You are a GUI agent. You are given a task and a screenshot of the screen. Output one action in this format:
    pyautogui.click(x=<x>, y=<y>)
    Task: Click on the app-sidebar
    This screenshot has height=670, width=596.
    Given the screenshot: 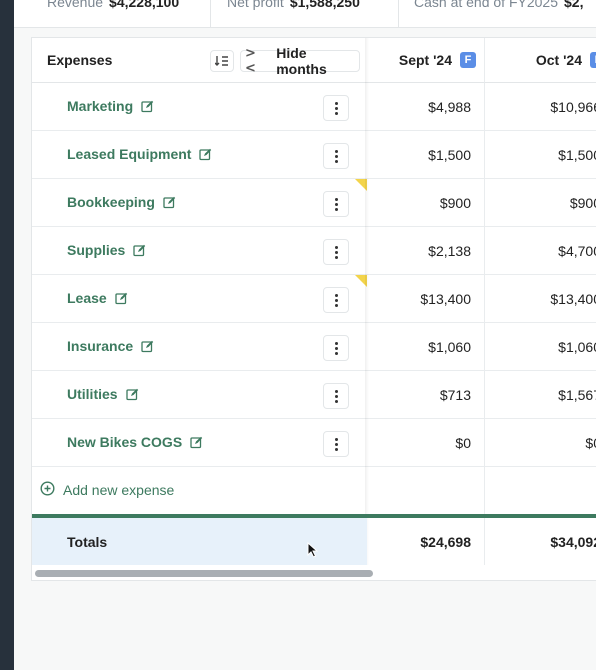 What is the action you would take?
    pyautogui.click(x=7, y=335)
    